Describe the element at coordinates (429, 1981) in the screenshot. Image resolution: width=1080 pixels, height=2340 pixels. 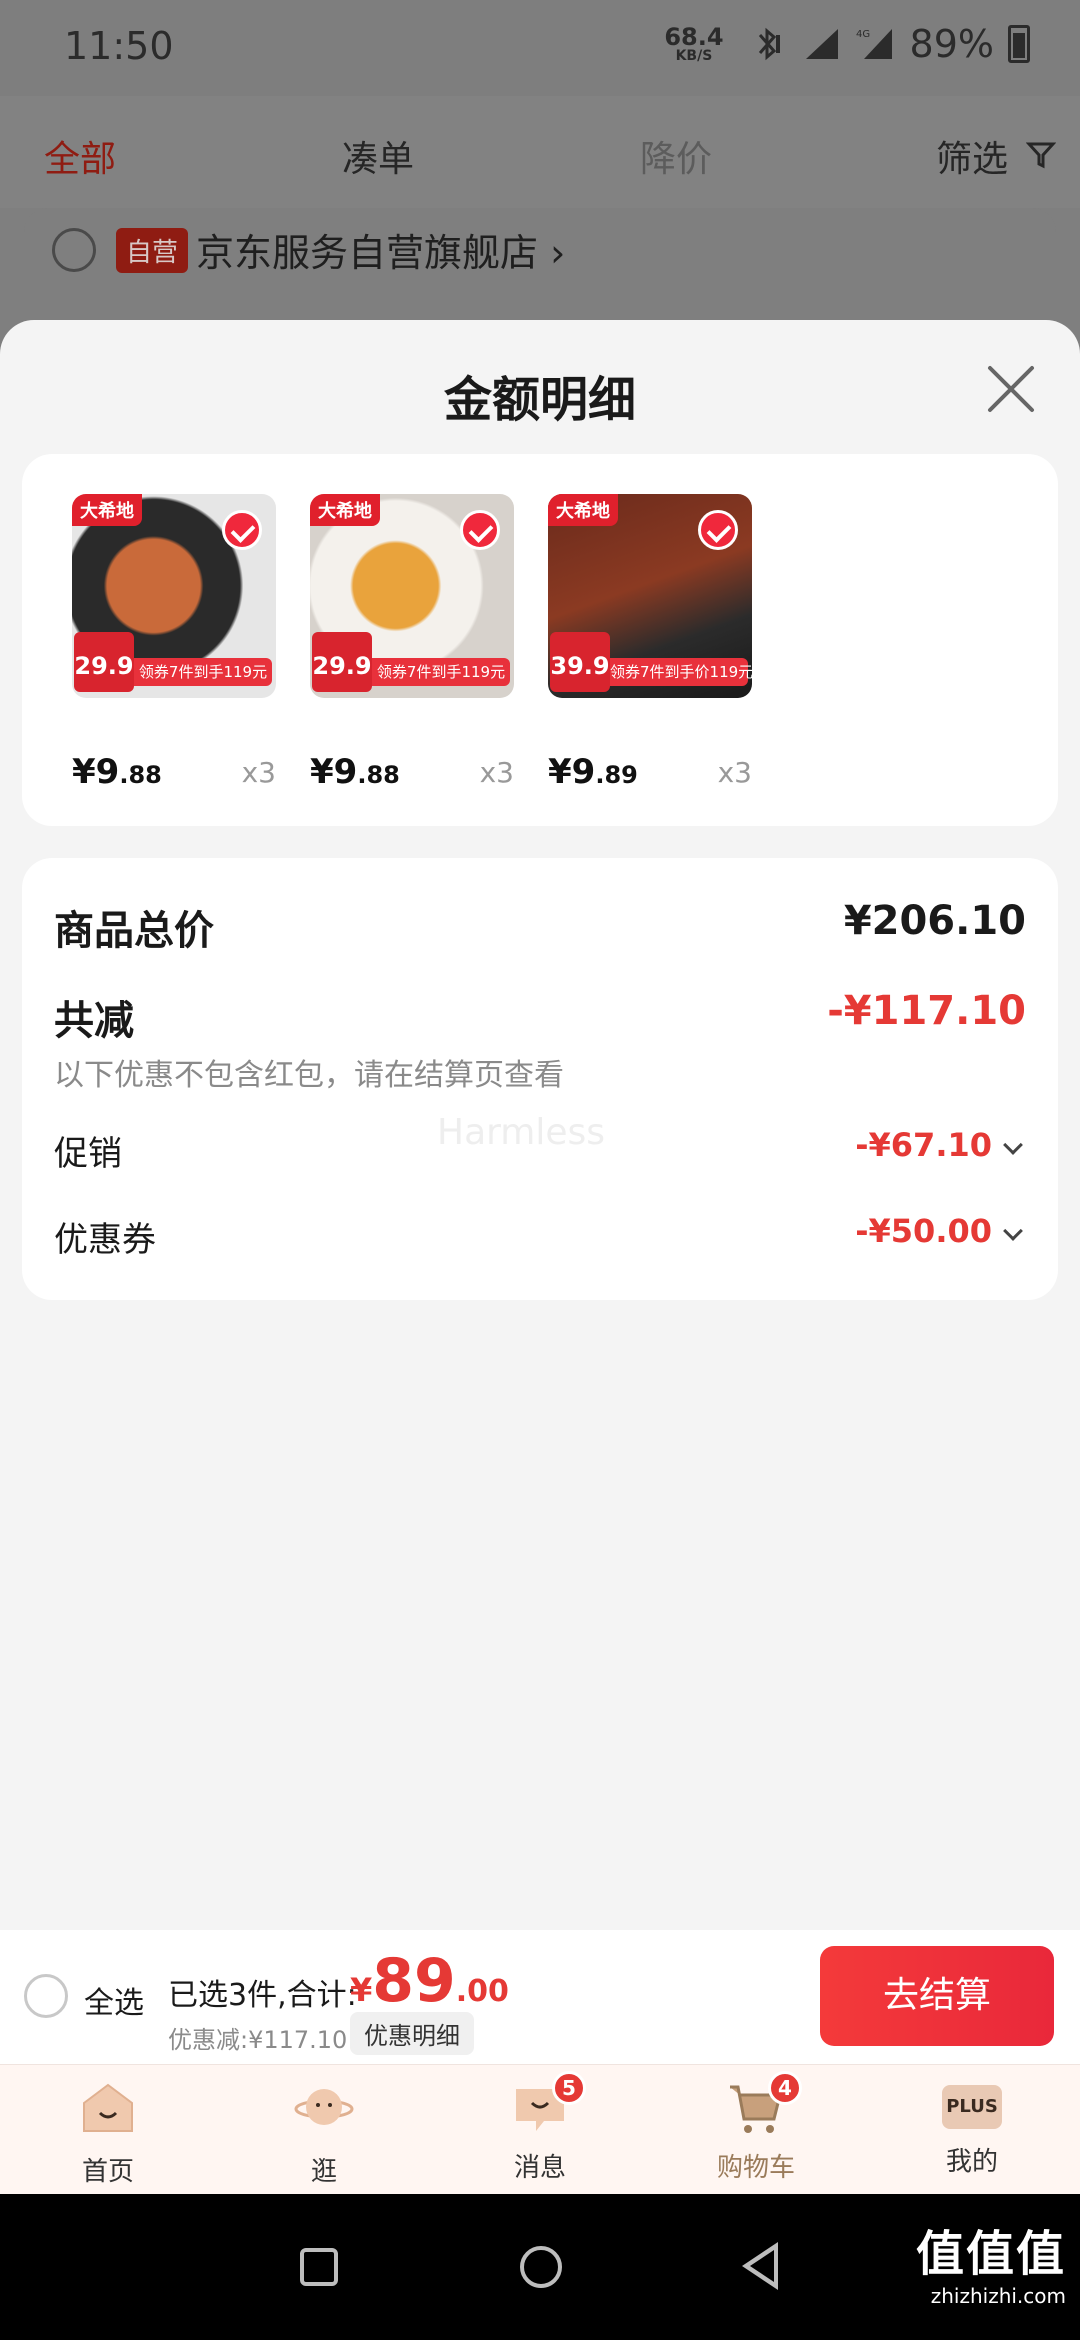
I see `checkout-total: ¥89.00` at that location.